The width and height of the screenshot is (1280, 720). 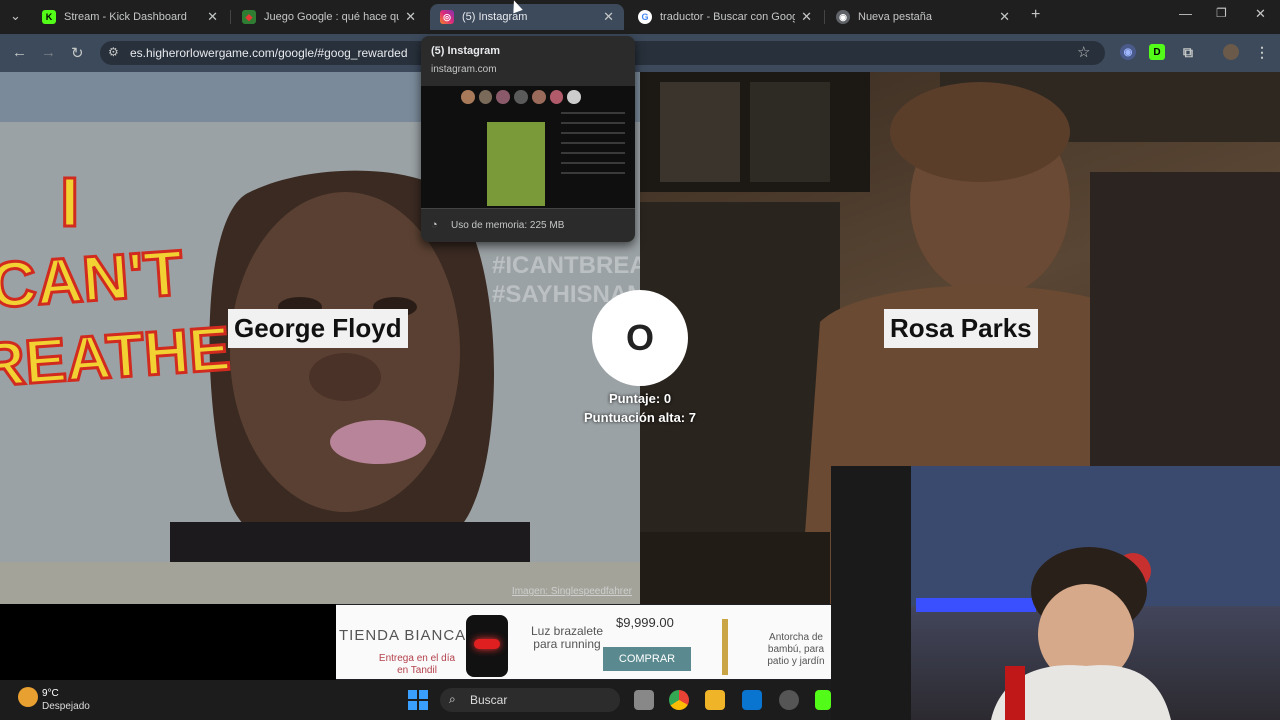 What do you see at coordinates (15, 16) in the screenshot?
I see `tab-search-icon: ⌄` at bounding box center [15, 16].